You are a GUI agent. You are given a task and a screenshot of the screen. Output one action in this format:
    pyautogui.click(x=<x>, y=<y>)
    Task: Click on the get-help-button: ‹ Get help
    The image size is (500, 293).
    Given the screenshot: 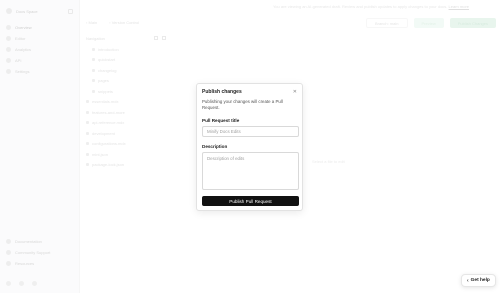 What is the action you would take?
    pyautogui.click(x=478, y=280)
    